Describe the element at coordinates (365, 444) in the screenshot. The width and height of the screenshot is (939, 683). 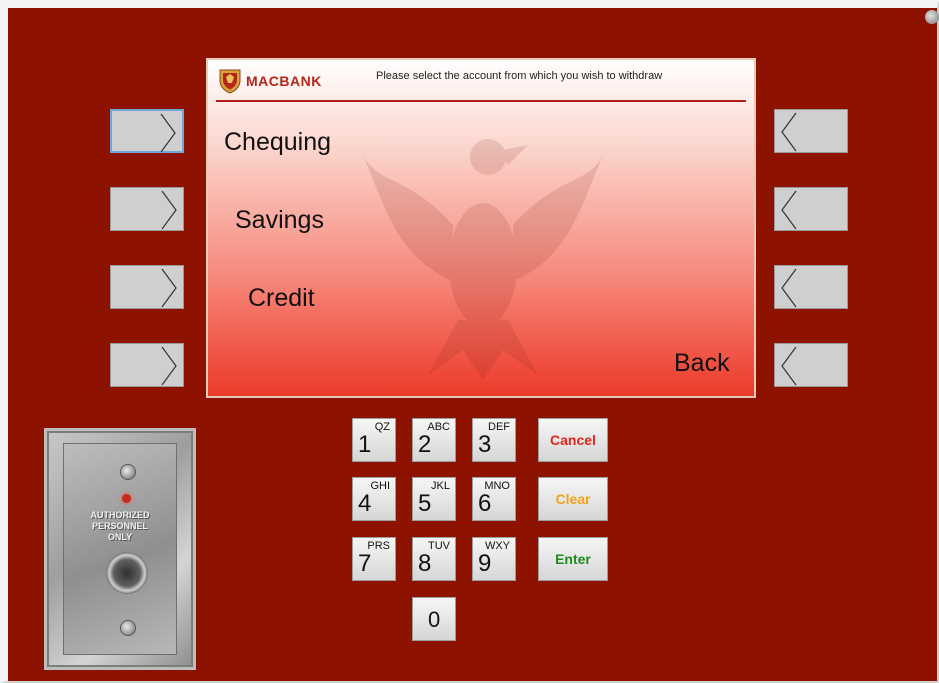
I see `key-digit: 1` at that location.